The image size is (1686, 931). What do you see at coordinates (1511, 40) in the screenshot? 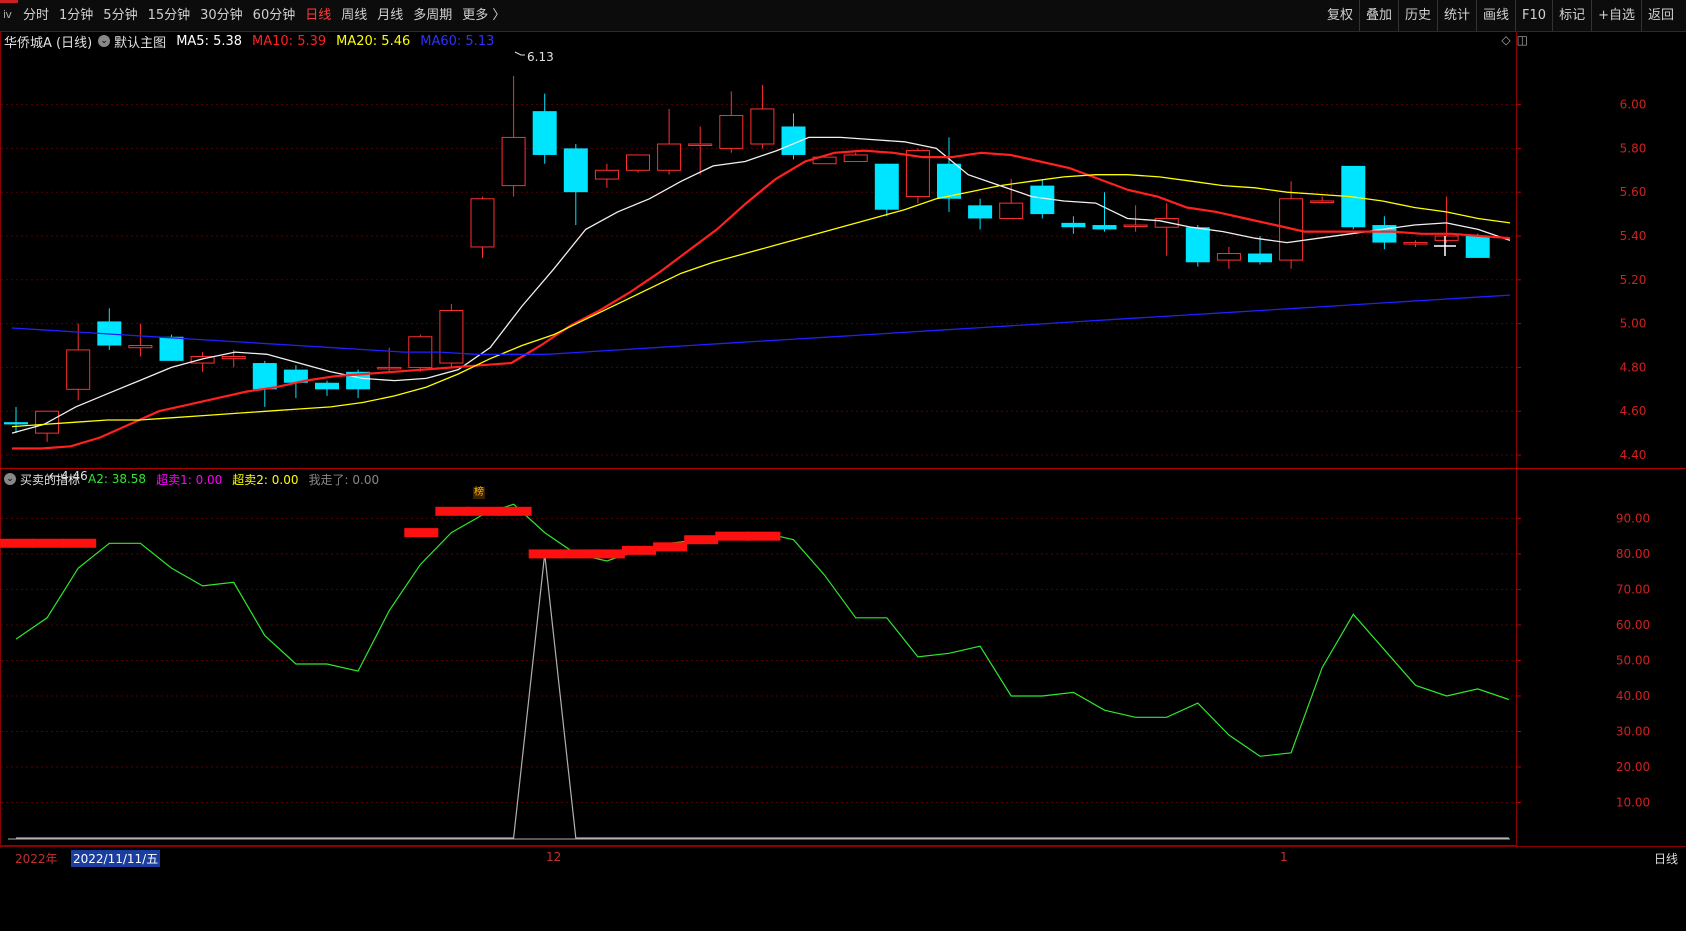
I see `main-panel-icons: ◇ ◫` at bounding box center [1511, 40].